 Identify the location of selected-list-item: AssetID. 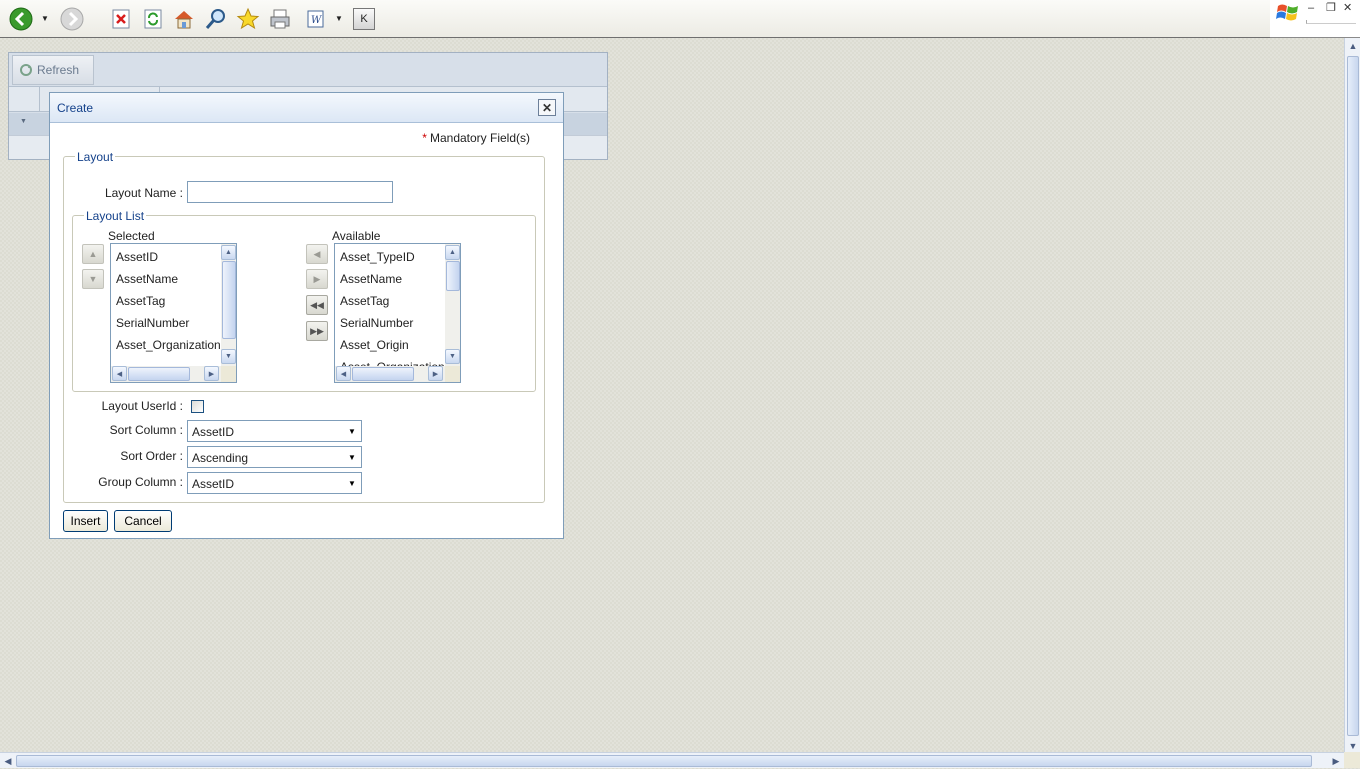
(166, 257).